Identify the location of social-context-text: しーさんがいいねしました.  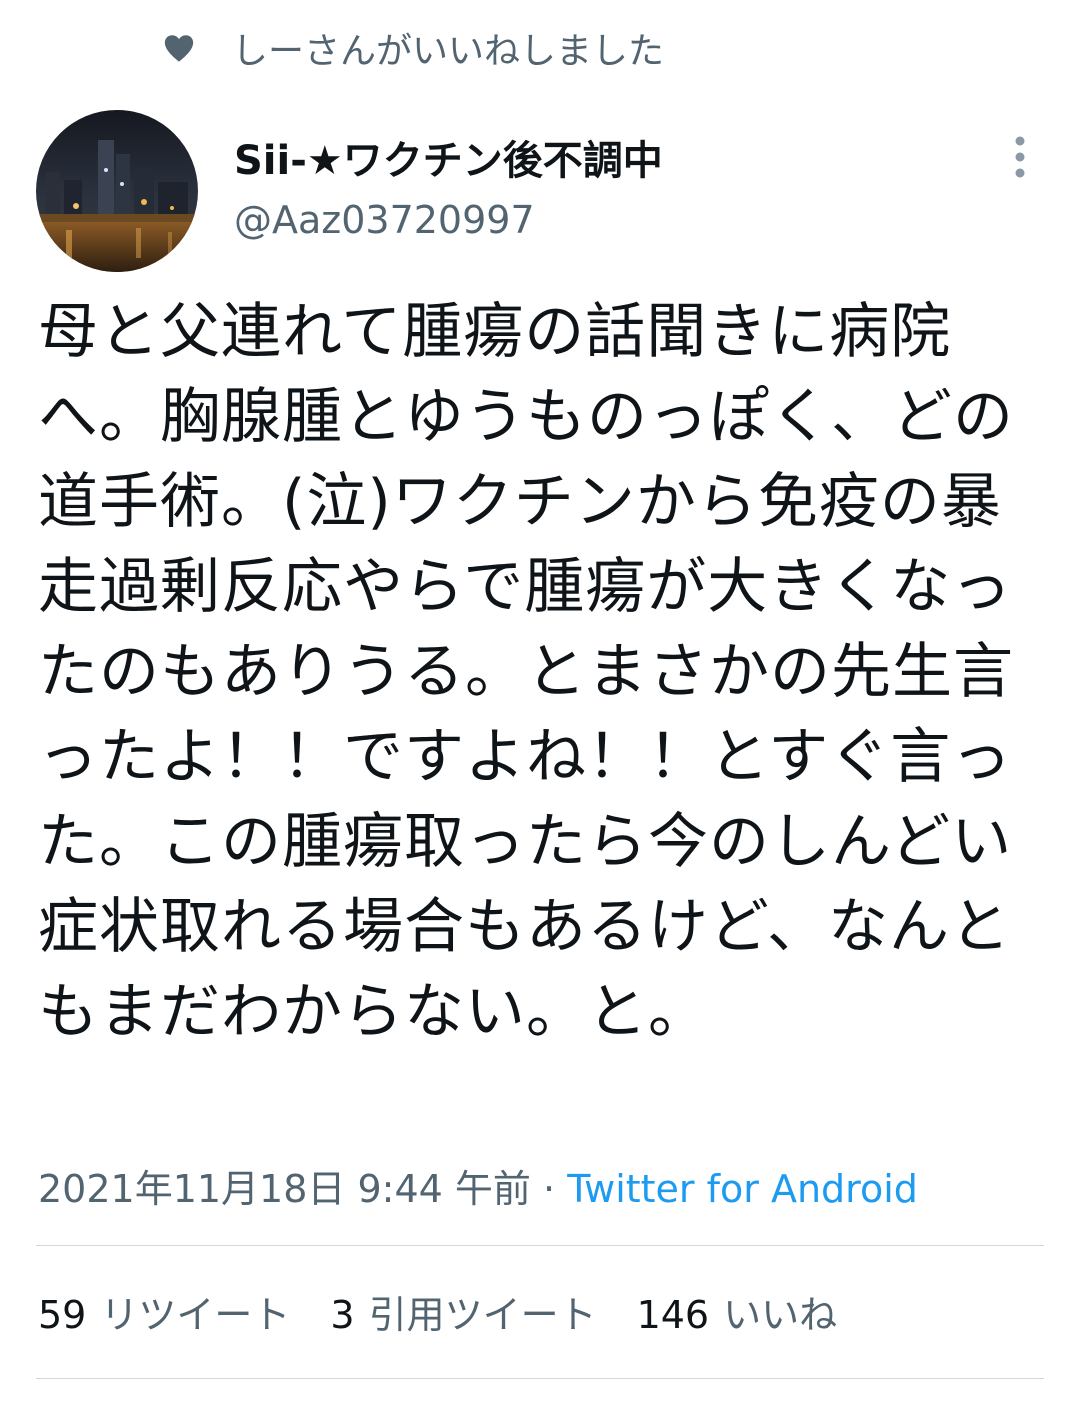
(448, 51).